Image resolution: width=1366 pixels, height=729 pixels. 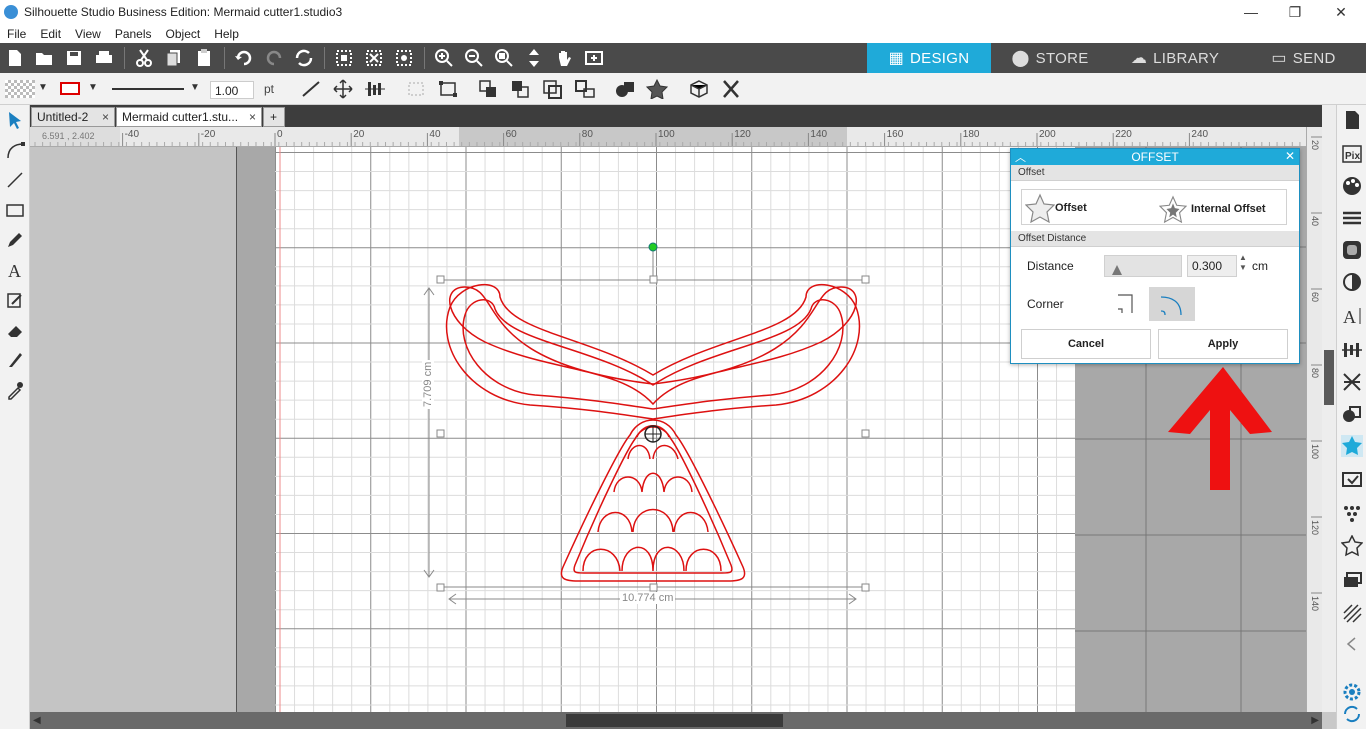 I want to click on offset-panel-star-icon, so click(x=1352, y=446).